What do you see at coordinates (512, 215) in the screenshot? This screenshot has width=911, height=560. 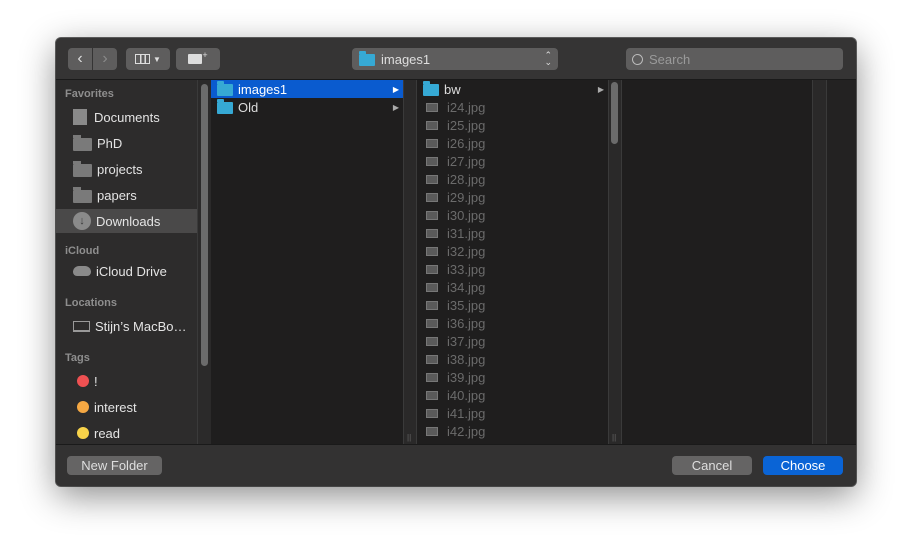 I see `list-item: i30.jpg` at bounding box center [512, 215].